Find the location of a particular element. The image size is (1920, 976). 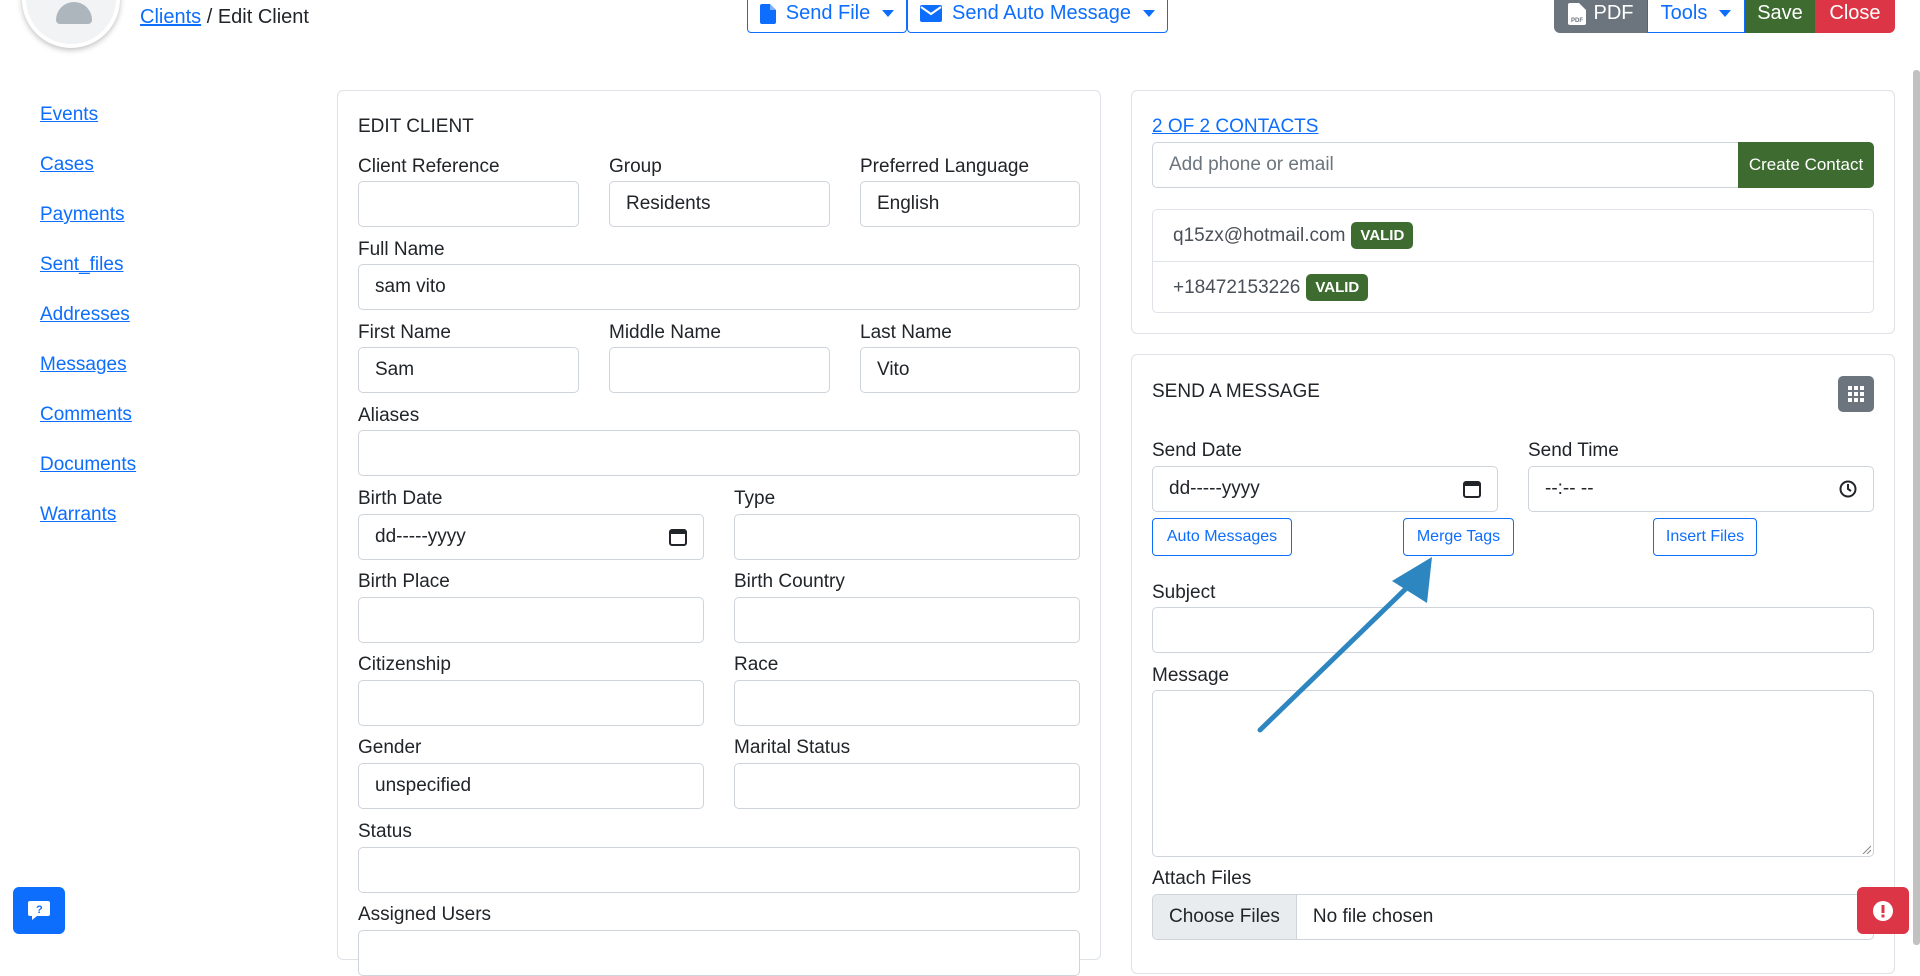

birth-date-label: Birth Date is located at coordinates (400, 498).